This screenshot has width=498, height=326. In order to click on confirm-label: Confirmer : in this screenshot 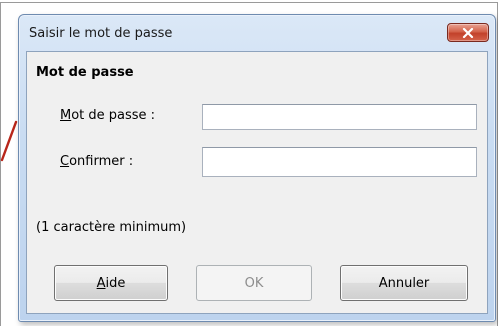, I will do `click(96, 161)`.